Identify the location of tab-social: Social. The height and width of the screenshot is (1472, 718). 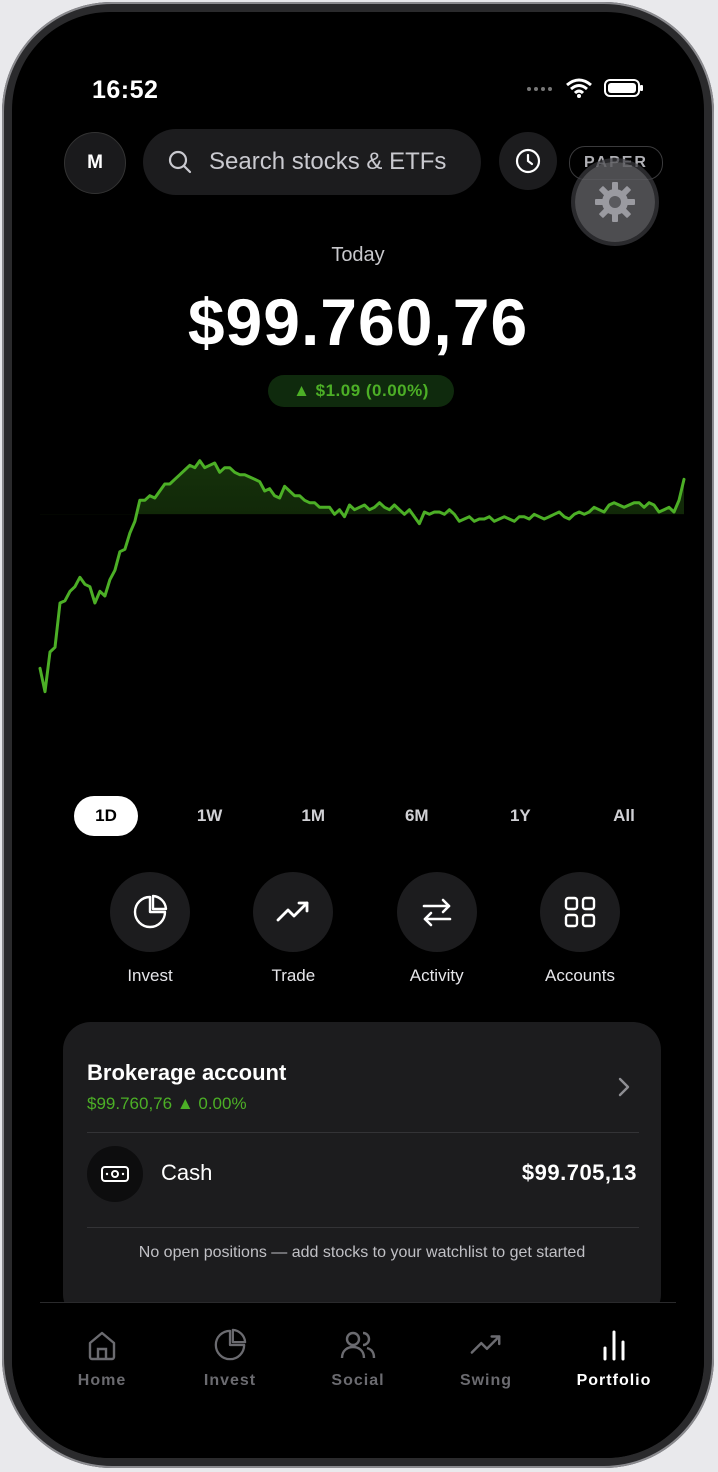
(358, 1359).